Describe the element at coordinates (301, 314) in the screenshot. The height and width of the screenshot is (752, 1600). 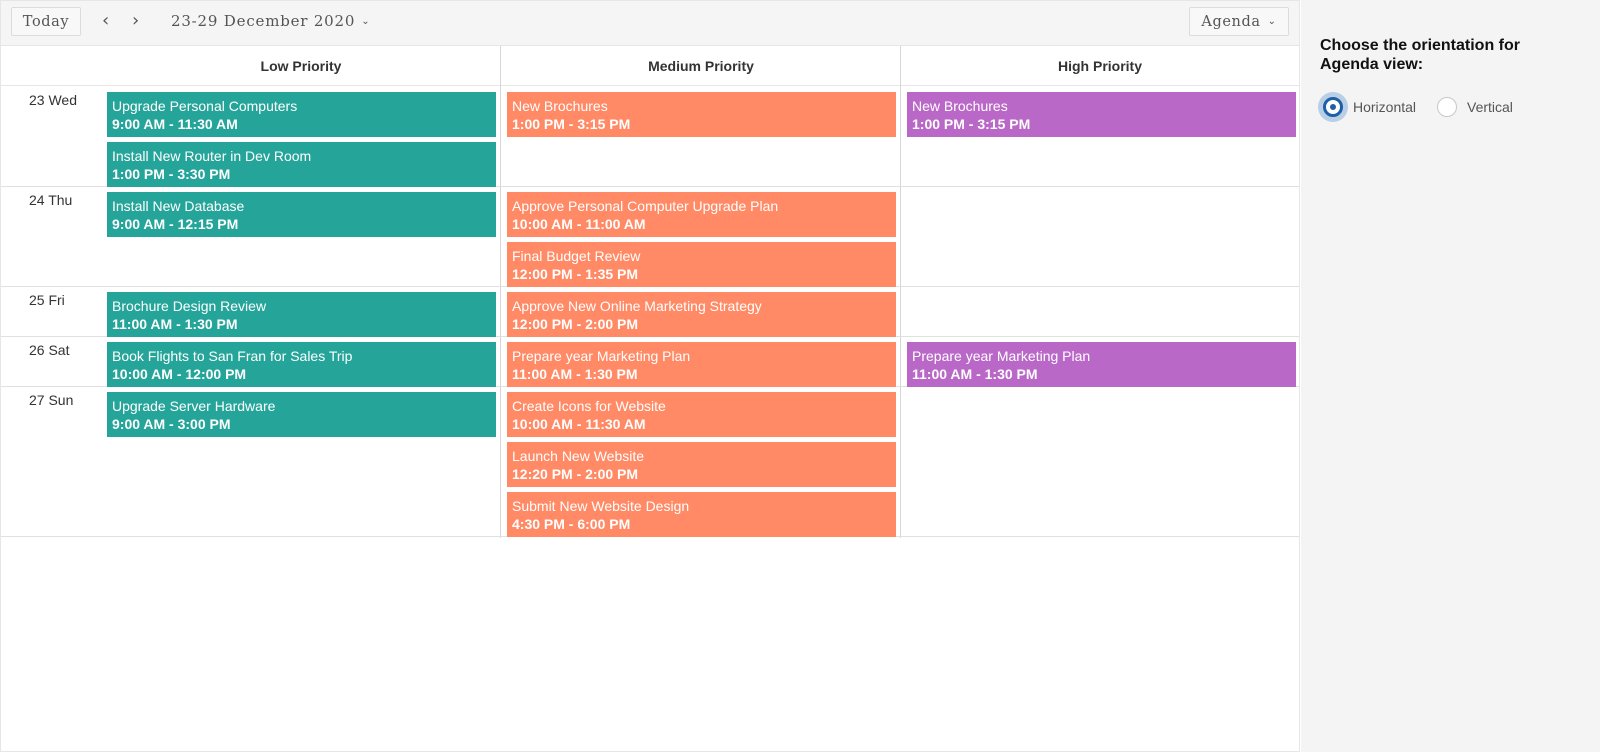
I see `event-card: Brochure Design Review 11:00 AM - 1:30 PM` at that location.